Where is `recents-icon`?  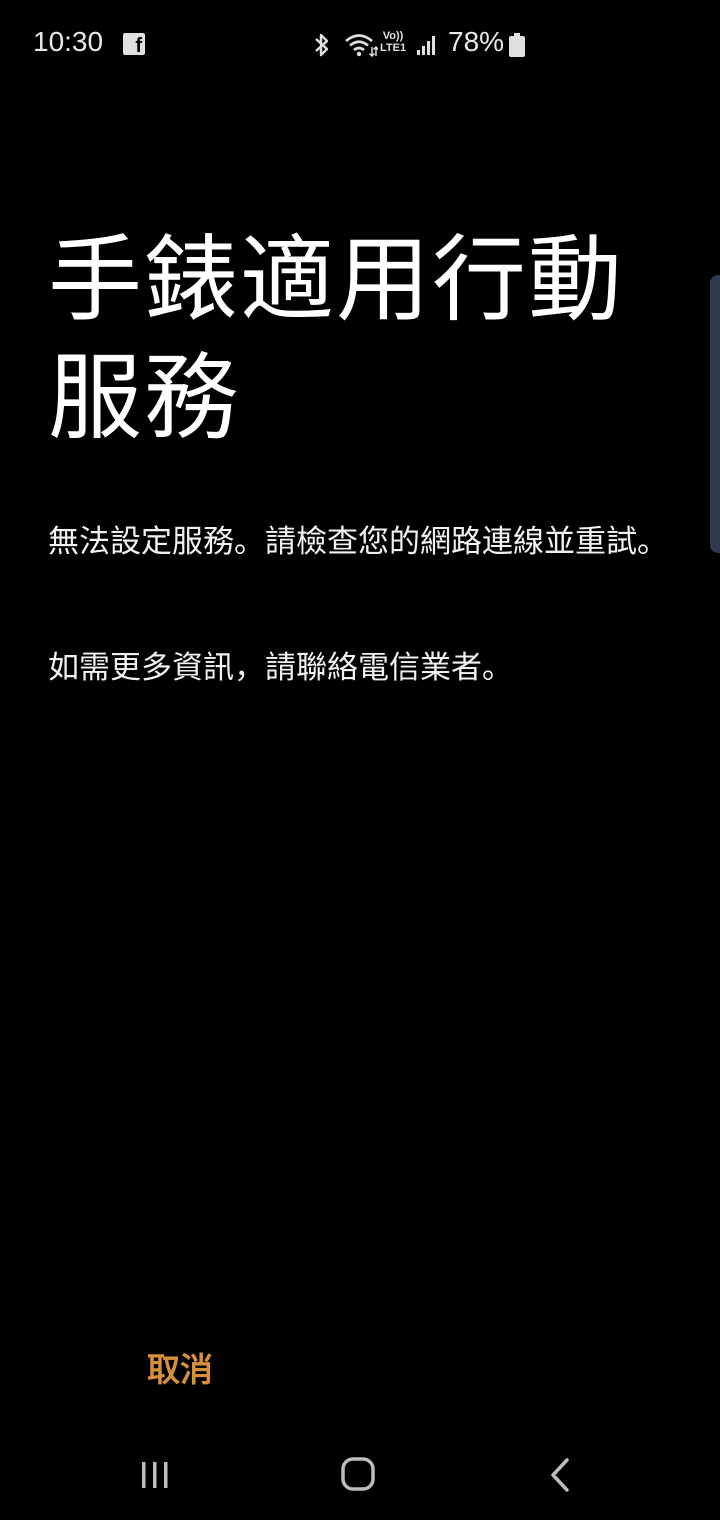 recents-icon is located at coordinates (155, 1475).